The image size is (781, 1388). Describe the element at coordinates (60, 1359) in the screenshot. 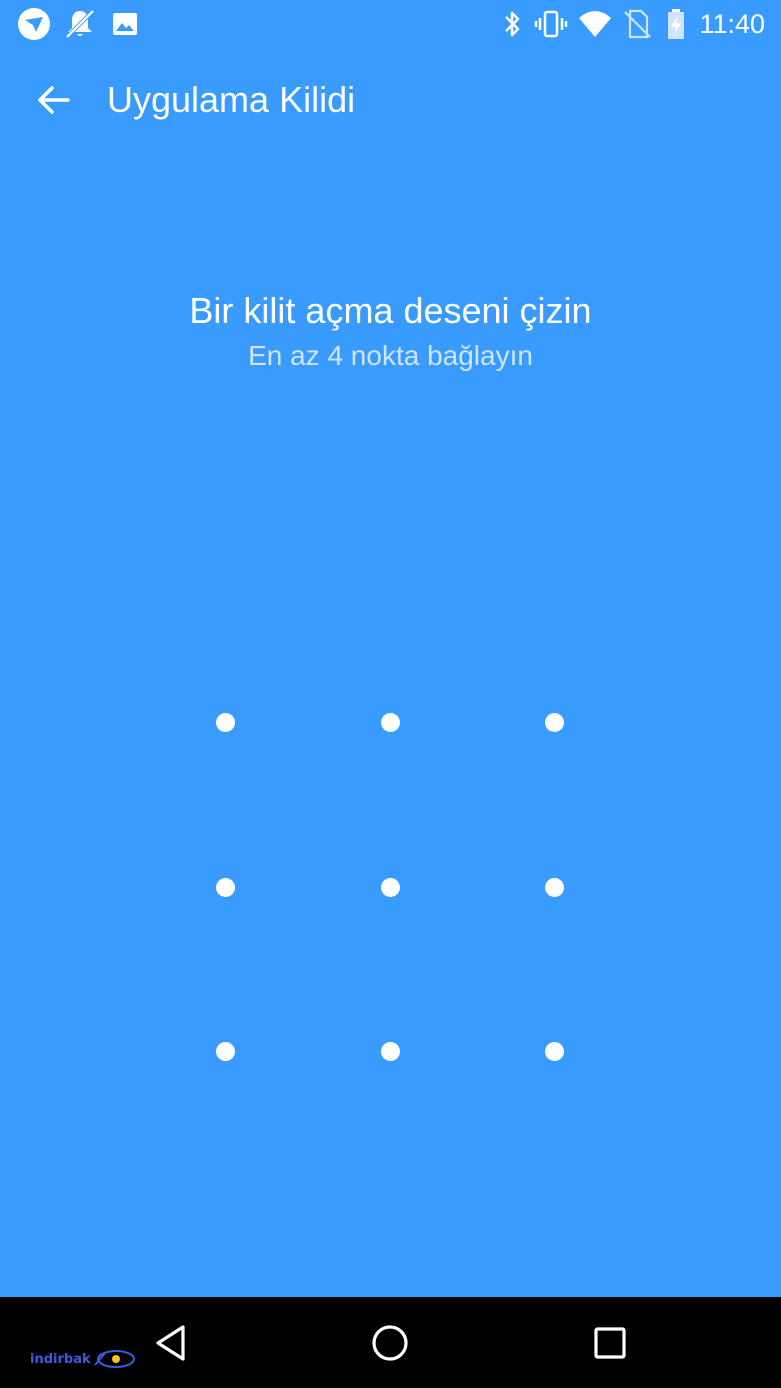

I see `watermark-text: indirbak` at that location.